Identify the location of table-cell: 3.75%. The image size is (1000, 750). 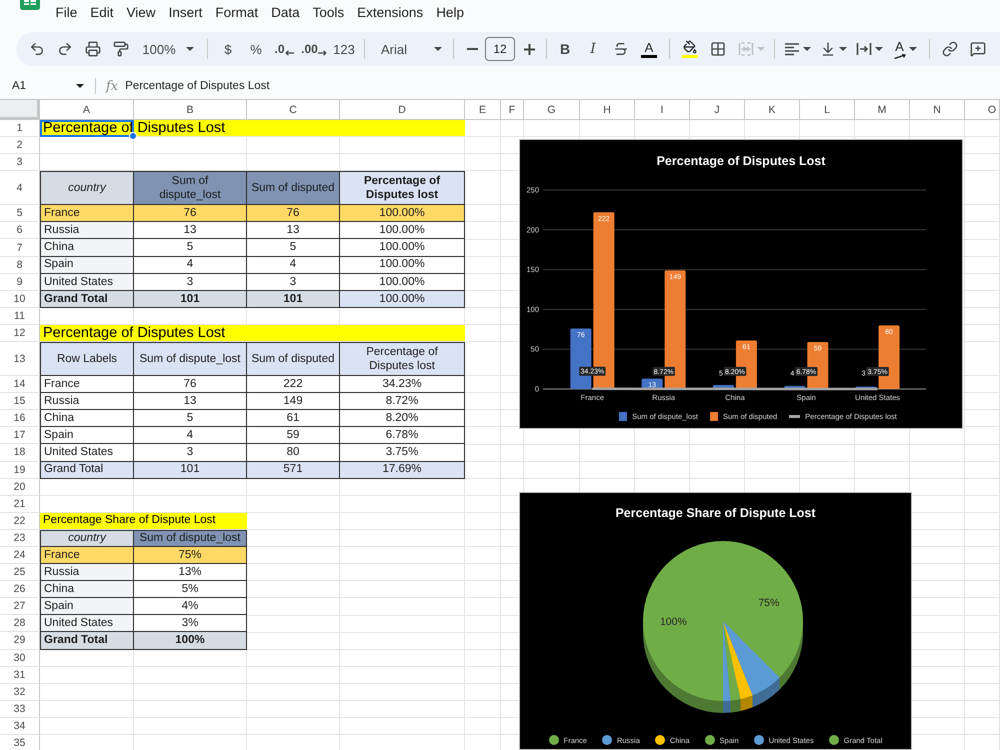
(402, 453).